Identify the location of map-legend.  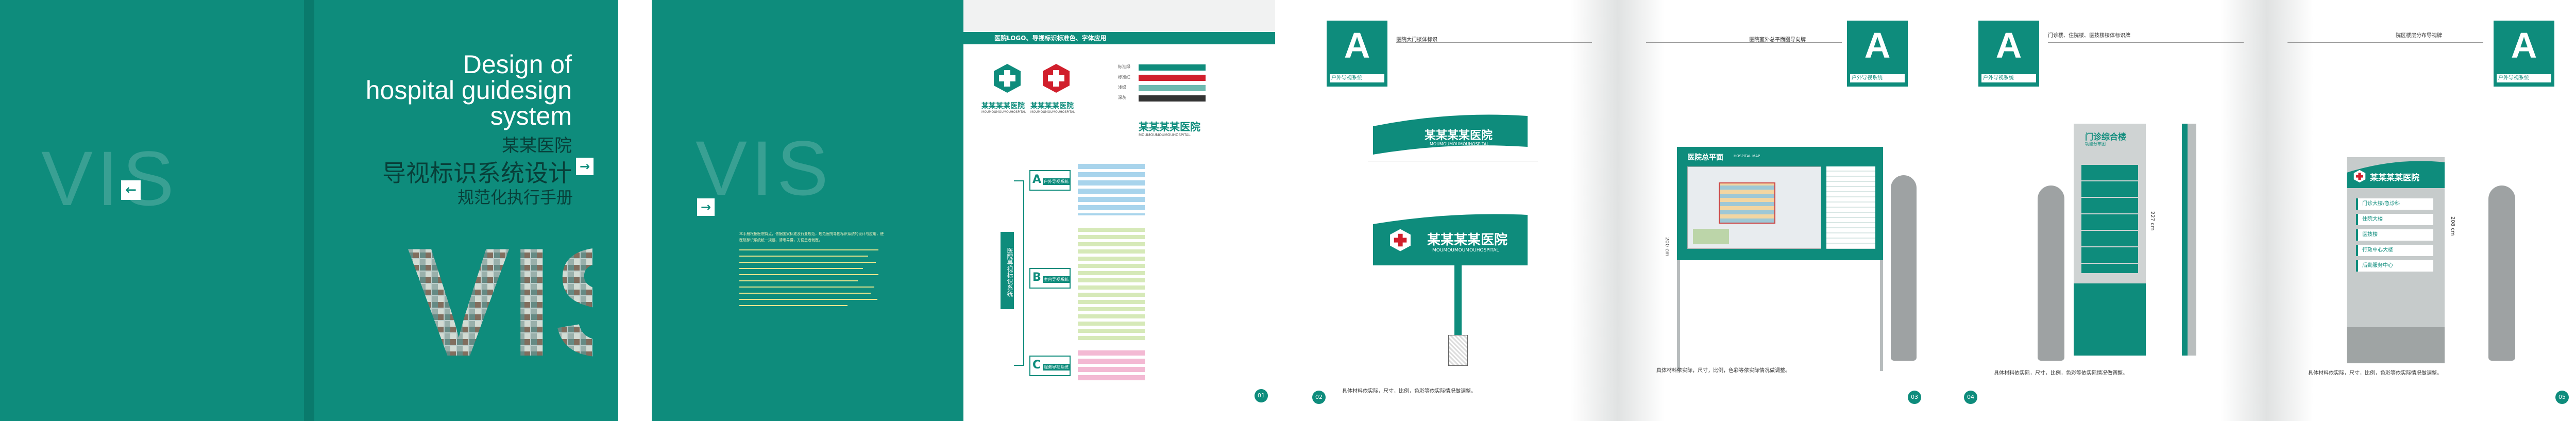
(1850, 207).